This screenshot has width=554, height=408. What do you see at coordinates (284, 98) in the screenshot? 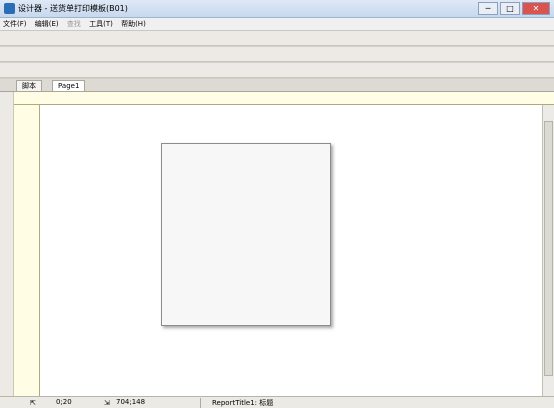
I see `ruler-horizontal` at bounding box center [284, 98].